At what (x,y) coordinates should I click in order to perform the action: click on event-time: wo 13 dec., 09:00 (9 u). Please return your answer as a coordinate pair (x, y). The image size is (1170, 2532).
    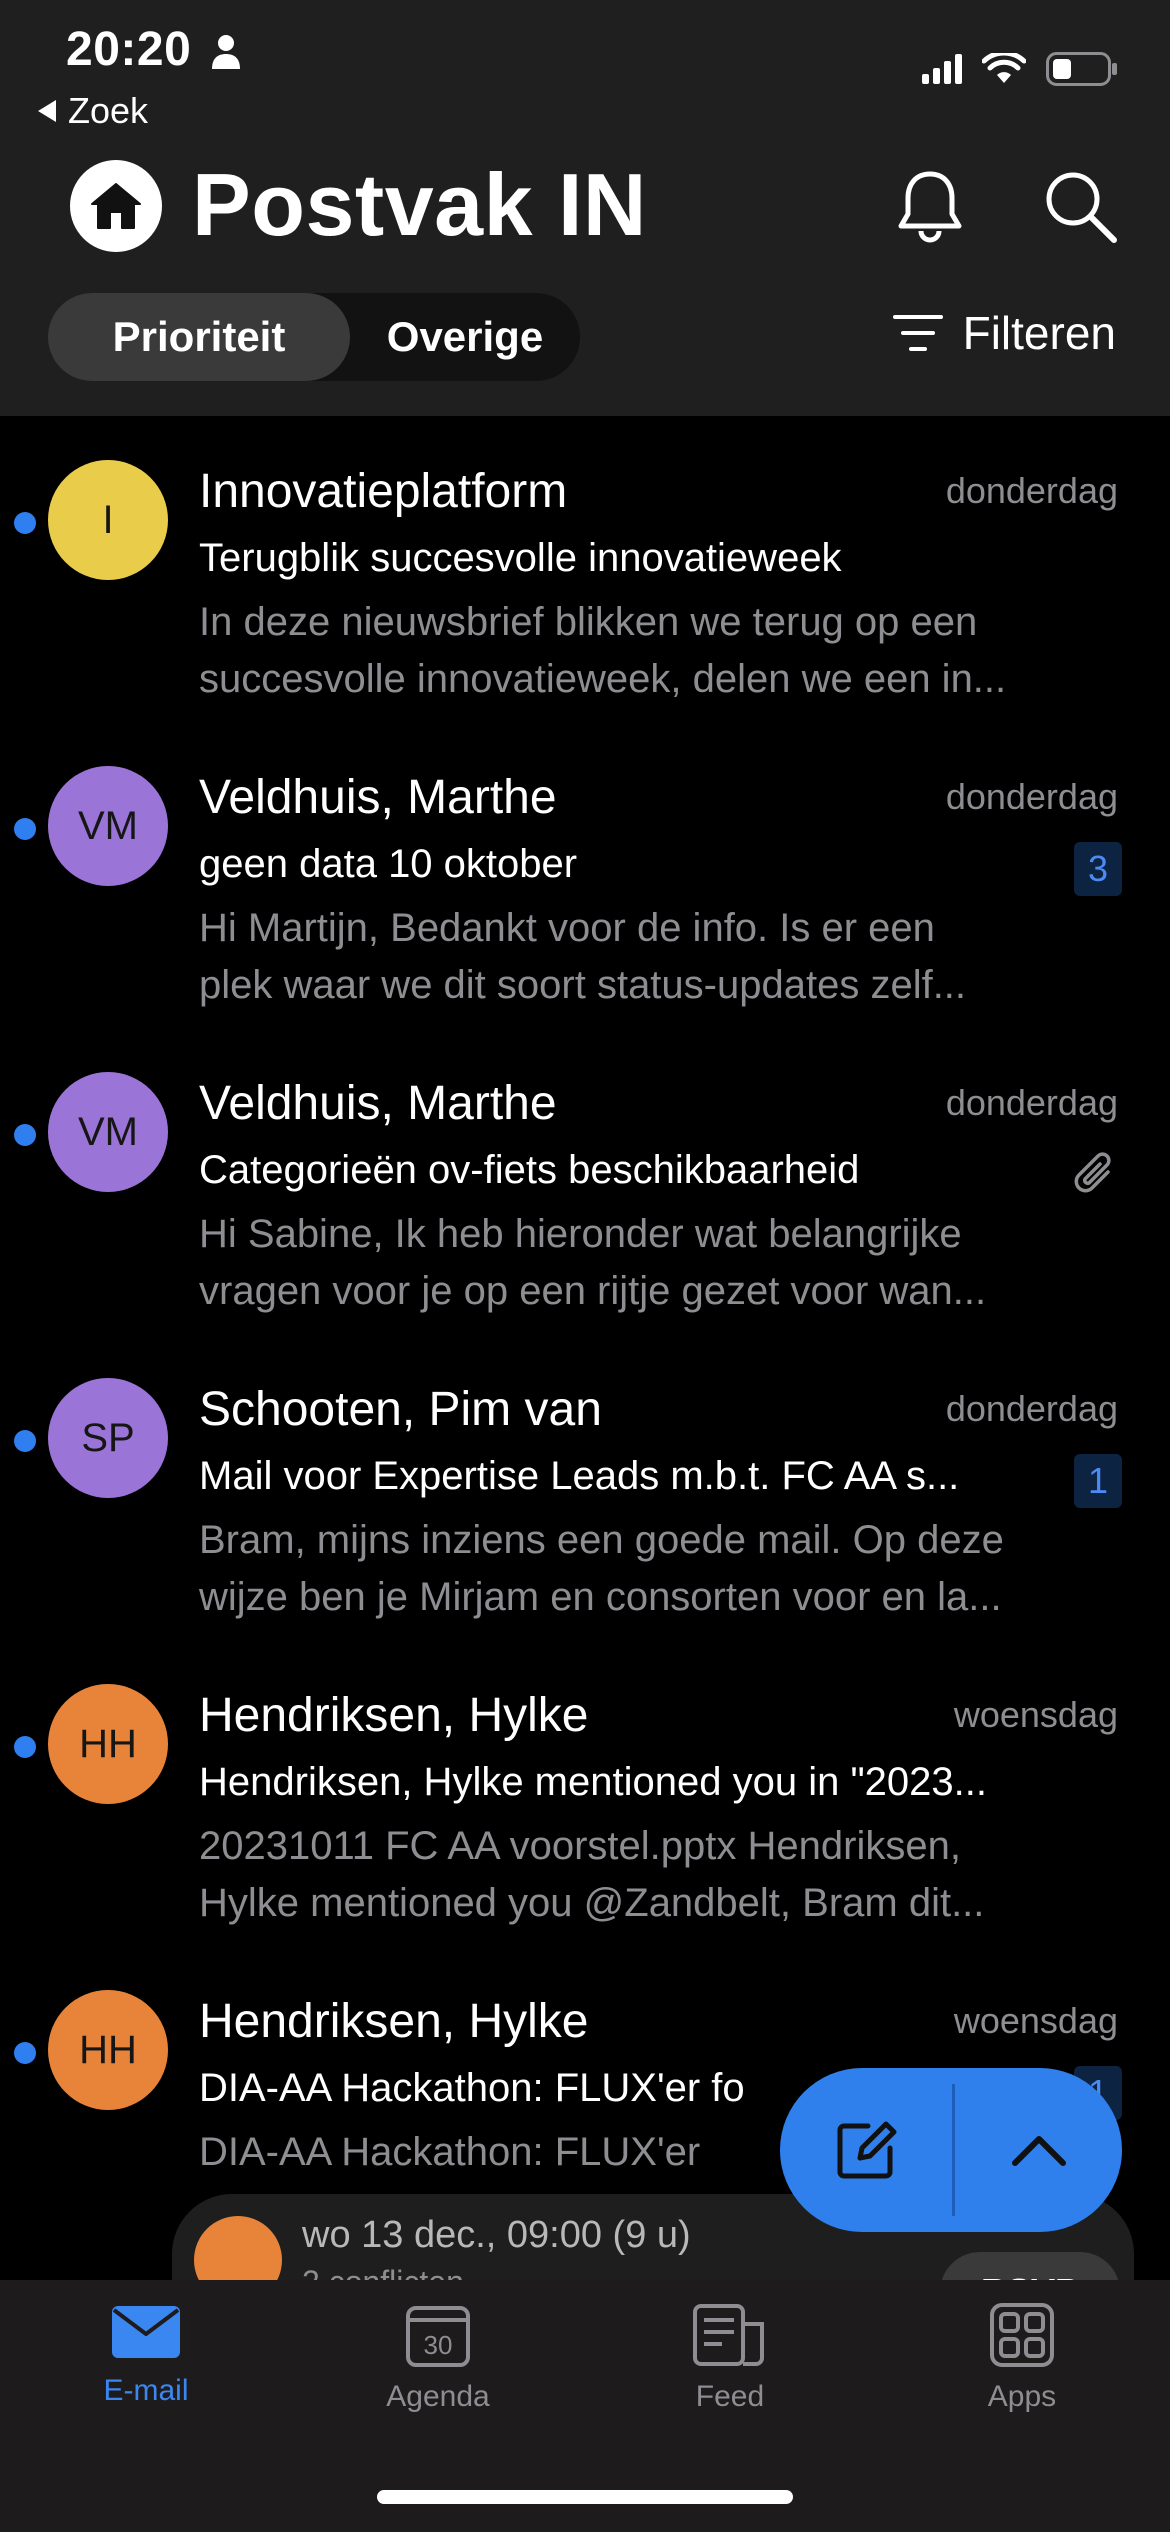
    Looking at the image, I should click on (496, 2235).